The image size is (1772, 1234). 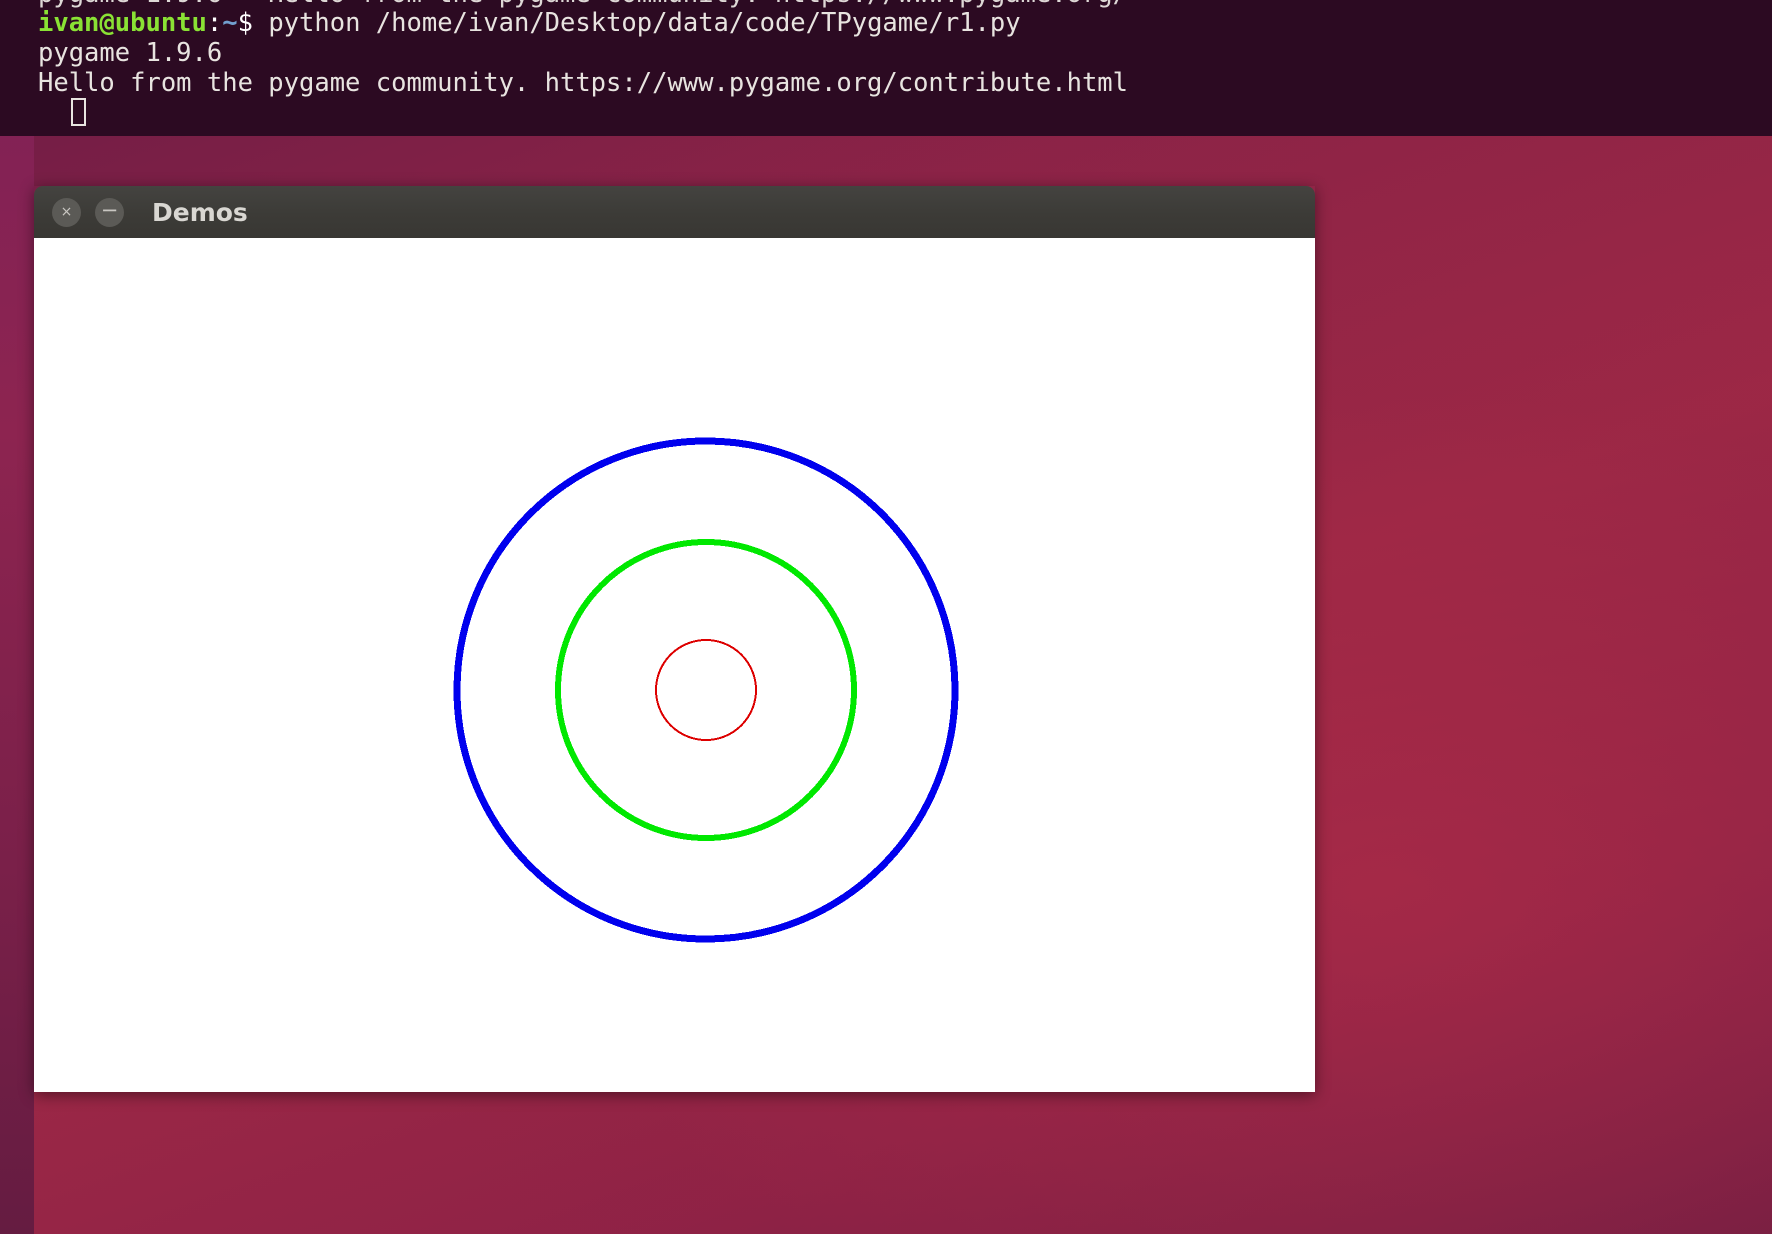 I want to click on terminal-prompt-colon: :, so click(x=214, y=23).